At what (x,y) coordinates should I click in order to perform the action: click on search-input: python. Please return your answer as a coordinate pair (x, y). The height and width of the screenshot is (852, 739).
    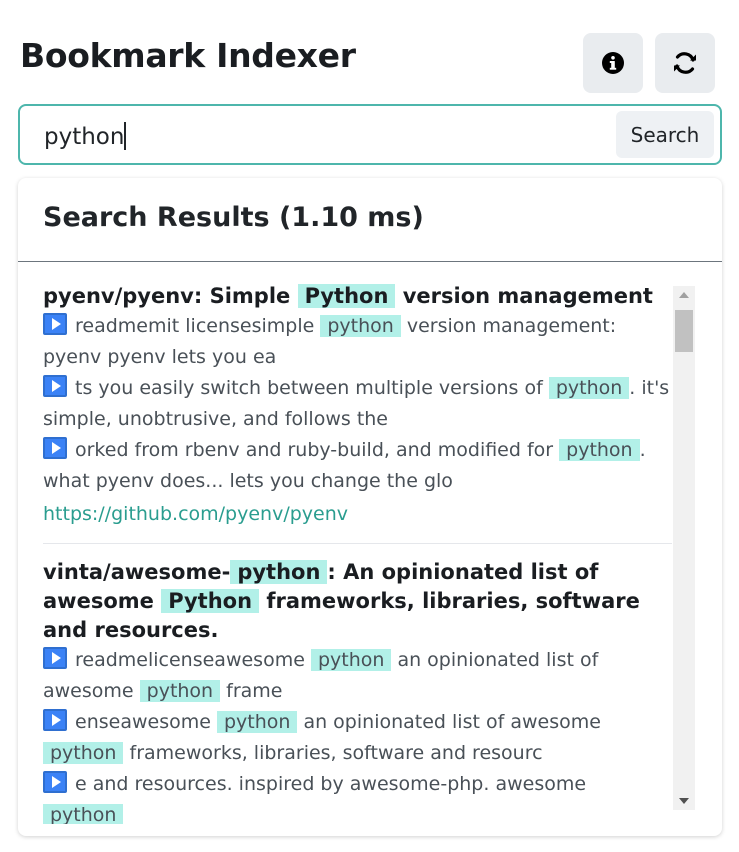
    Looking at the image, I should click on (85, 136).